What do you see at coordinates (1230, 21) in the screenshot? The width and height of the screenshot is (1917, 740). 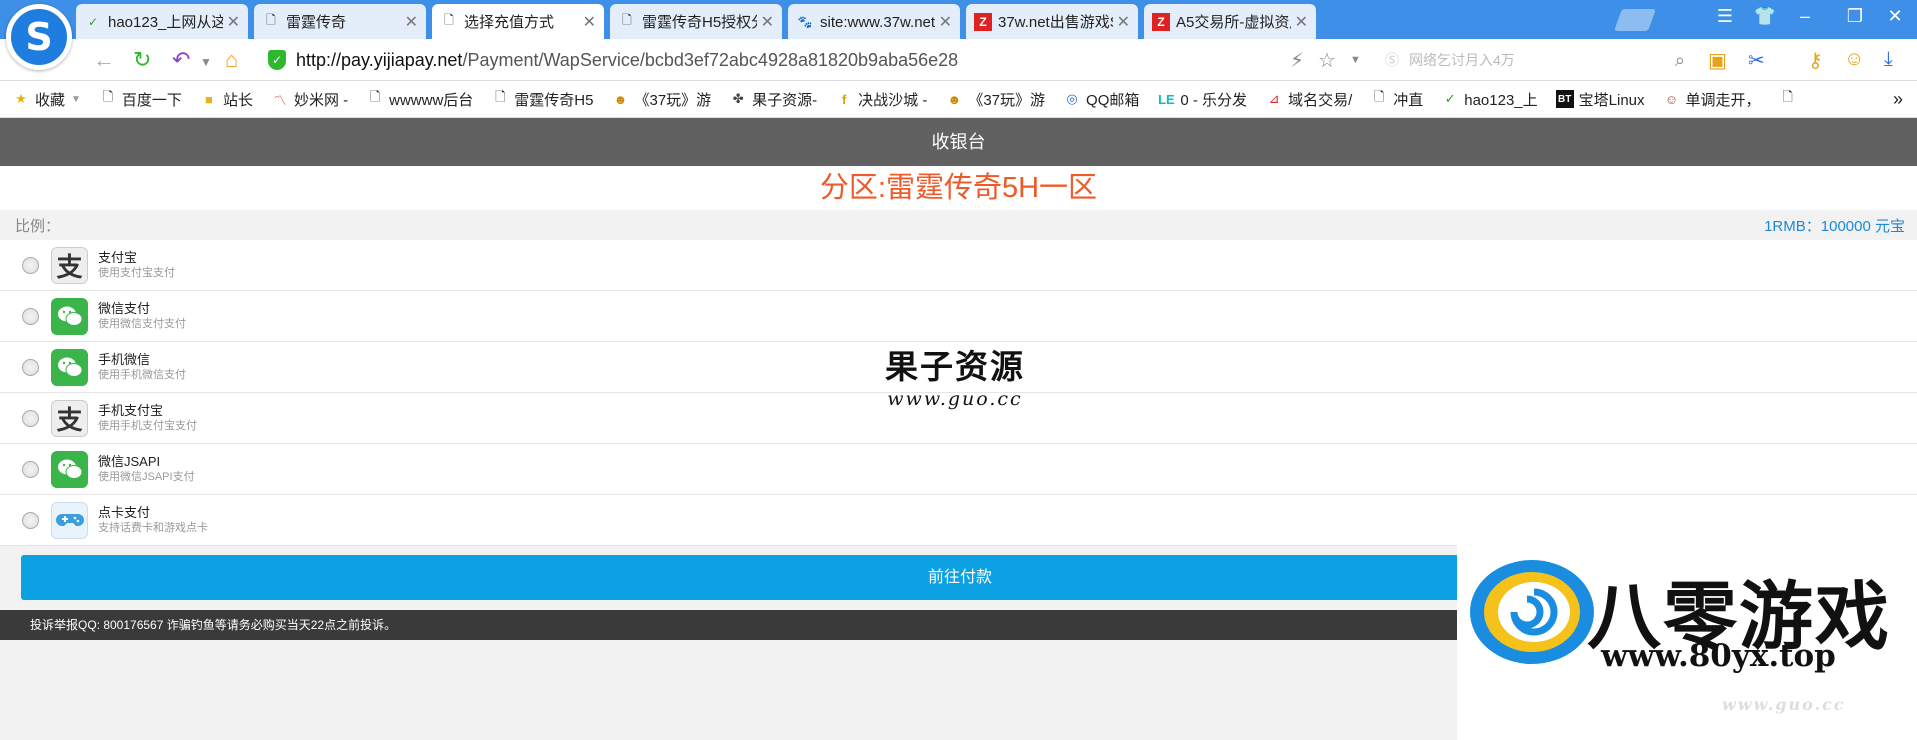 I see `tab-a5: Z A5交易所-虚拟资产交 ✕` at bounding box center [1230, 21].